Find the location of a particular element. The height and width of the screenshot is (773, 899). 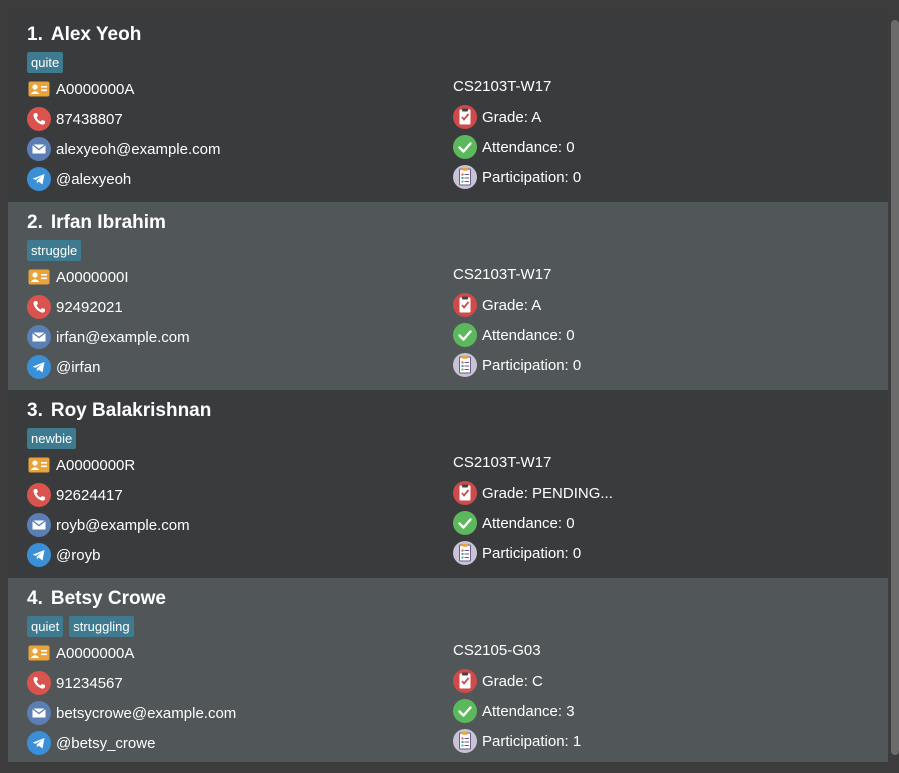

telegram-field: @betsy_crowe is located at coordinates (91, 743).